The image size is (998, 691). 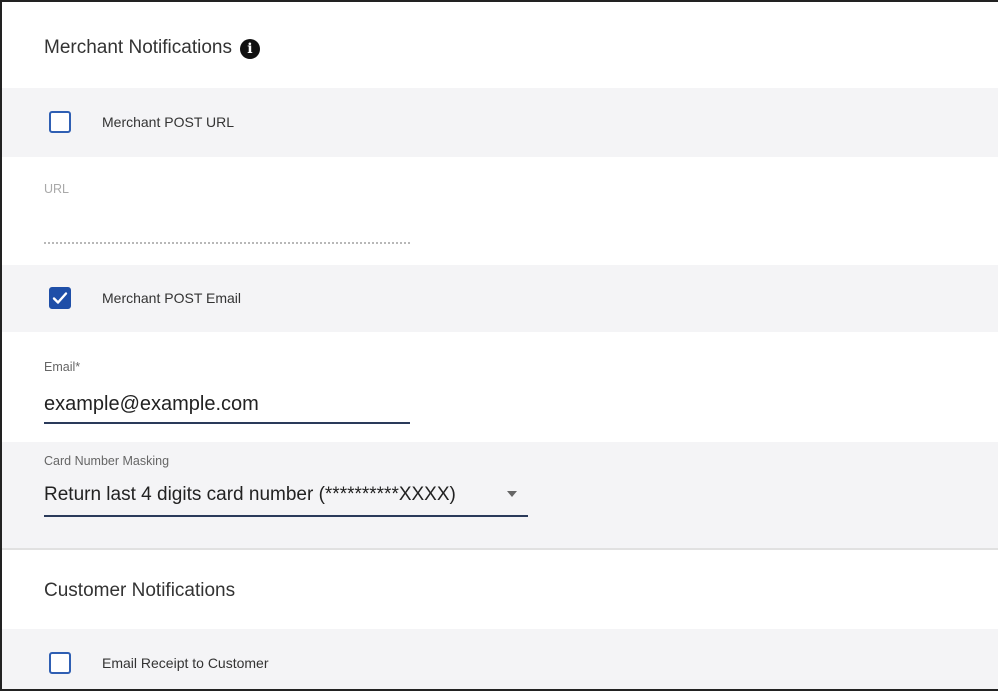 I want to click on email-receipt-label: Email Receipt to Customer, so click(x=185, y=663).